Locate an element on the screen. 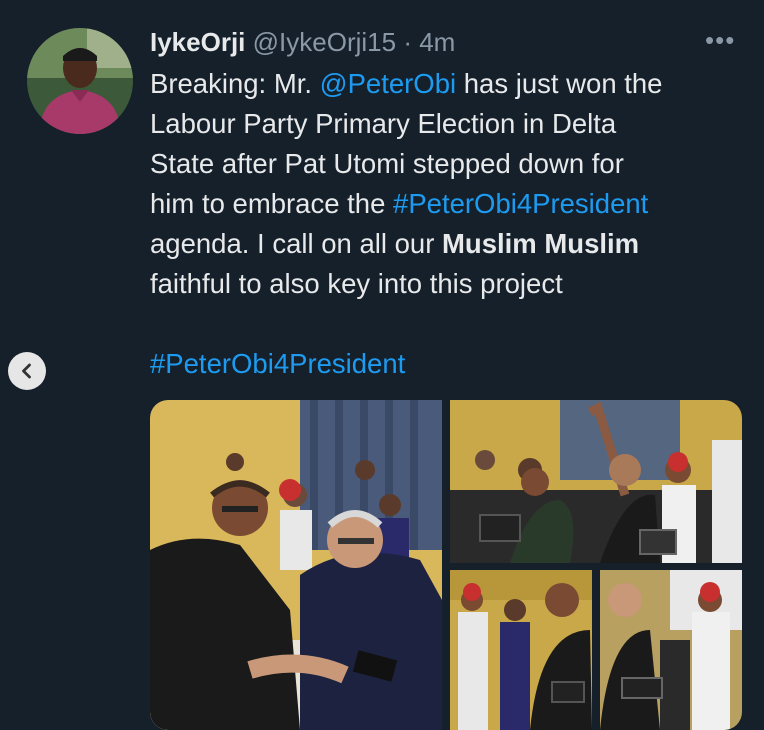 This screenshot has height=730, width=764. text-segment: him to embrace the is located at coordinates (272, 203).